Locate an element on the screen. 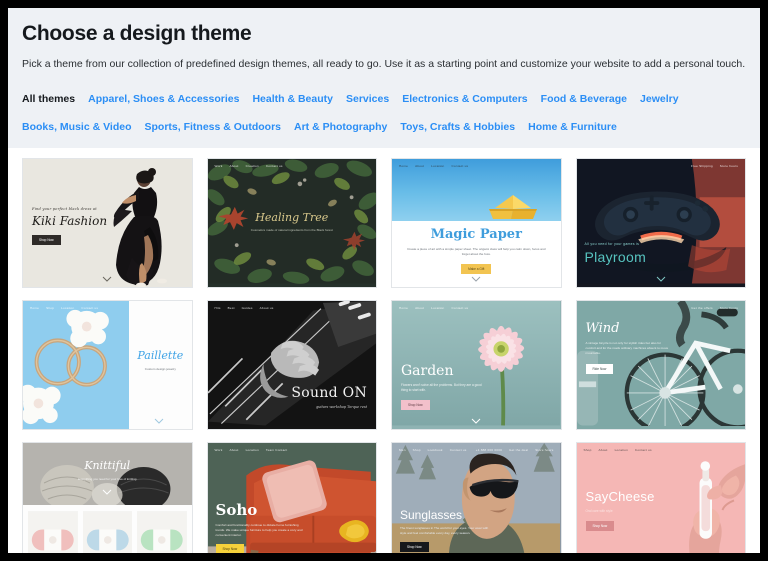 The width and height of the screenshot is (768, 561). kiki-shop-now-button: Shop Now is located at coordinates (46, 240).